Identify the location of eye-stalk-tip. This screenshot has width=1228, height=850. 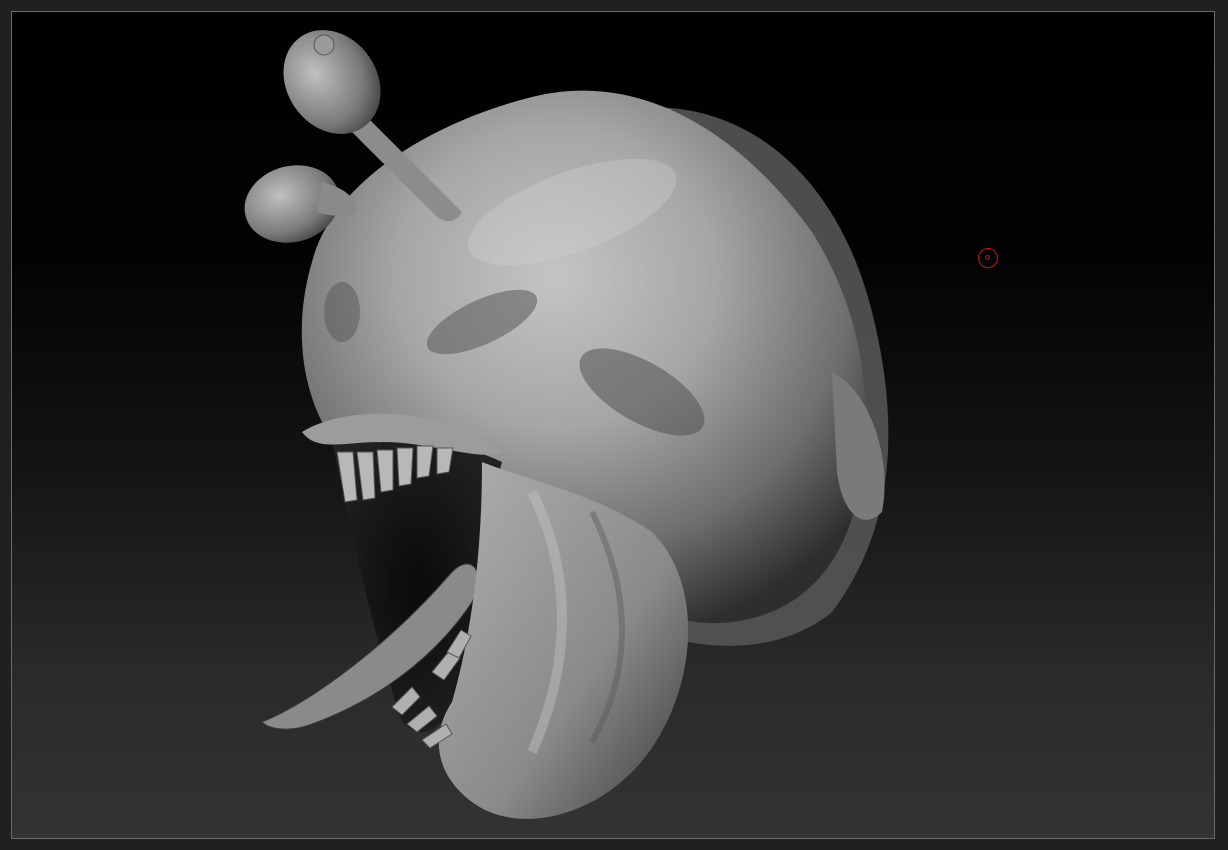
(324, 45).